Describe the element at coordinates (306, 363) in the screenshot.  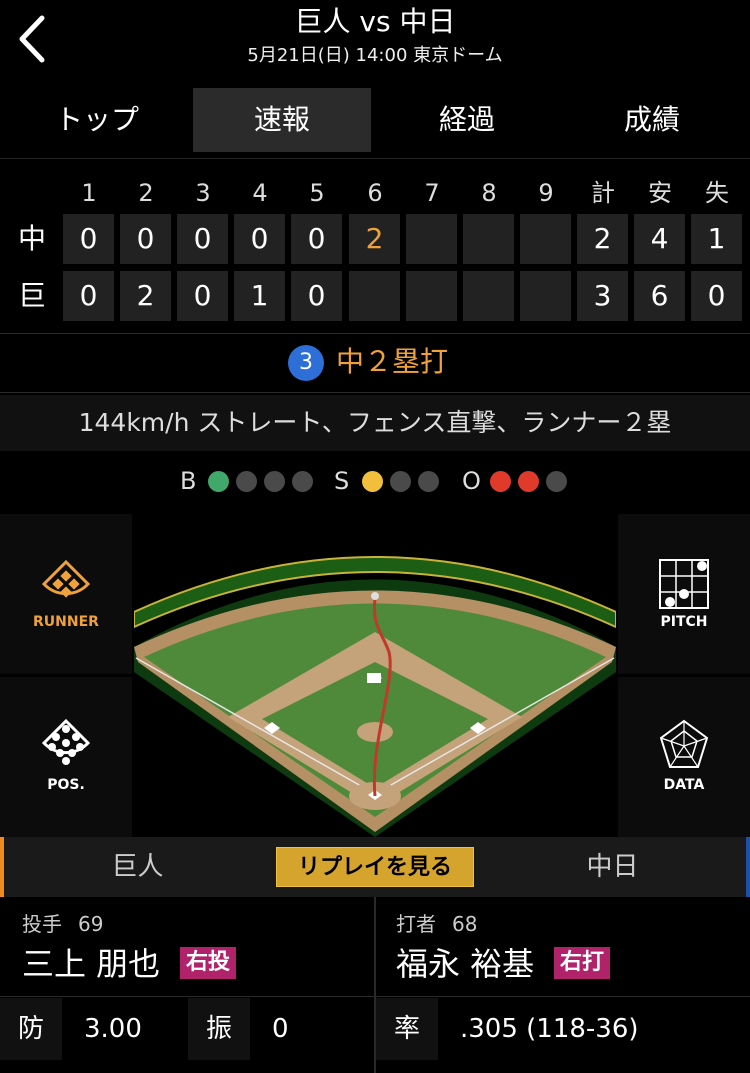
I see `play-number-badge: 3` at that location.